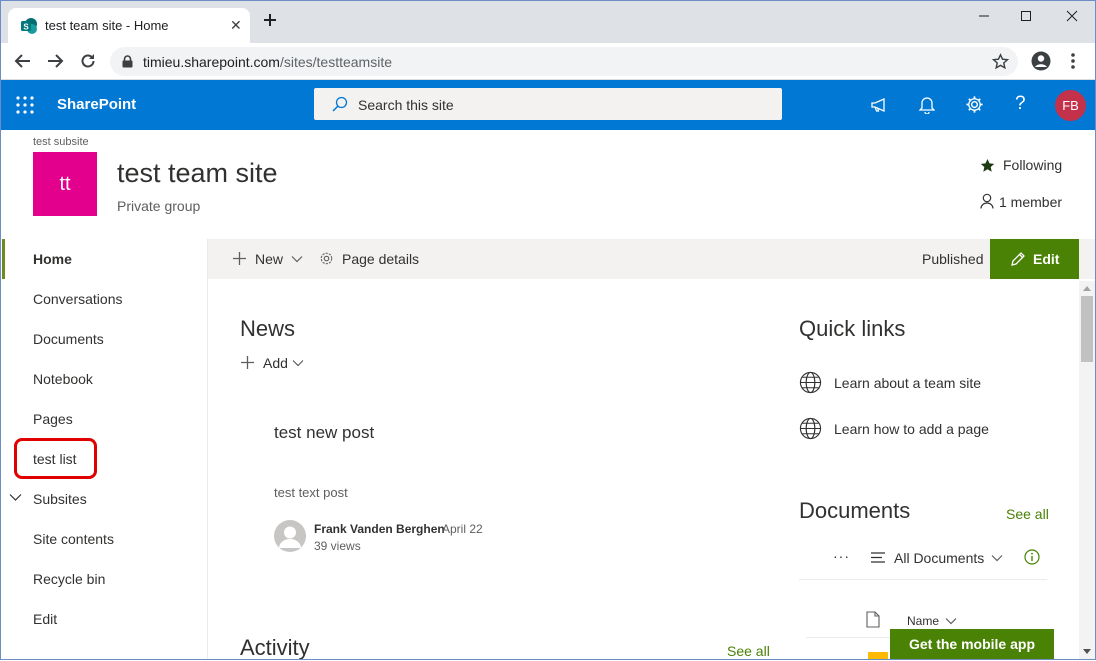 Image resolution: width=1096 pixels, height=661 pixels. Describe the element at coordinates (211, 62) in the screenshot. I see `url-host: timieu.sharepoint.com` at that location.